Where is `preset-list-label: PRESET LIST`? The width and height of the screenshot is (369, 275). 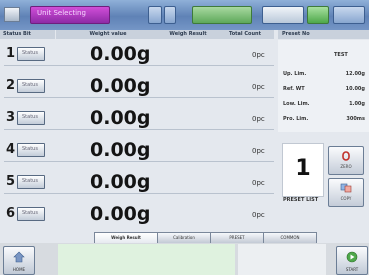
preset-list-label: PRESET LIST is located at coordinates (301, 200).